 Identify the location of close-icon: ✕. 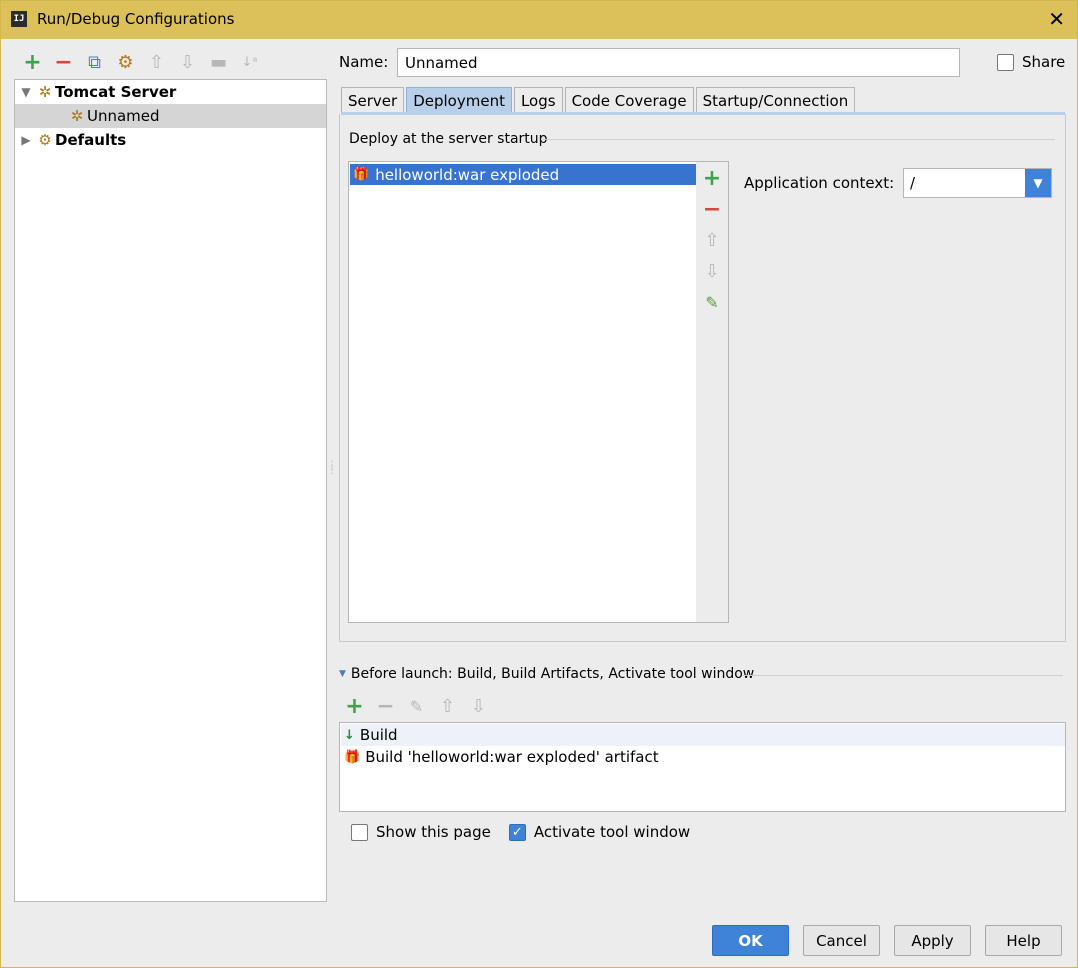
(1056, 19).